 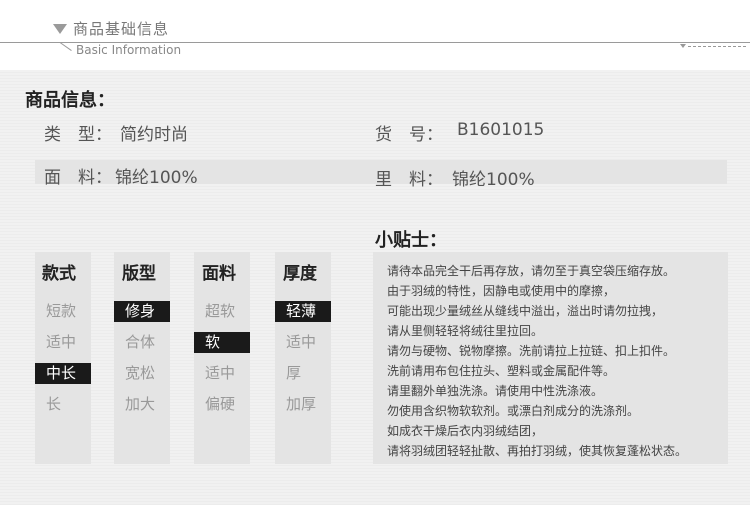 What do you see at coordinates (220, 404) in the screenshot?
I see `attribute-option: 偏硬` at bounding box center [220, 404].